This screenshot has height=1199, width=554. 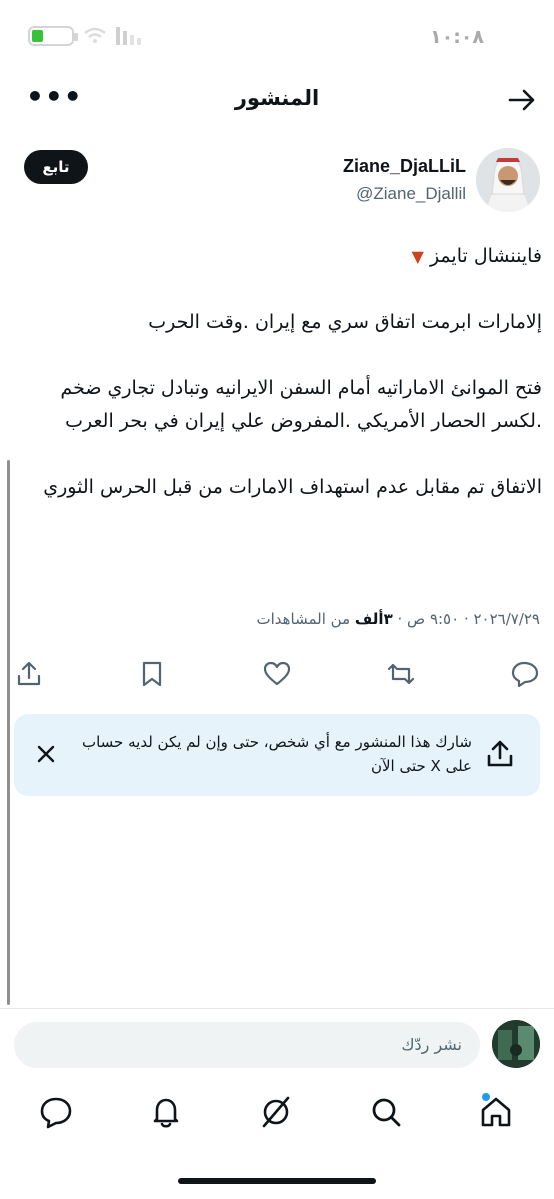 I want to click on reply-input: نشر ردّك, so click(x=247, y=1045).